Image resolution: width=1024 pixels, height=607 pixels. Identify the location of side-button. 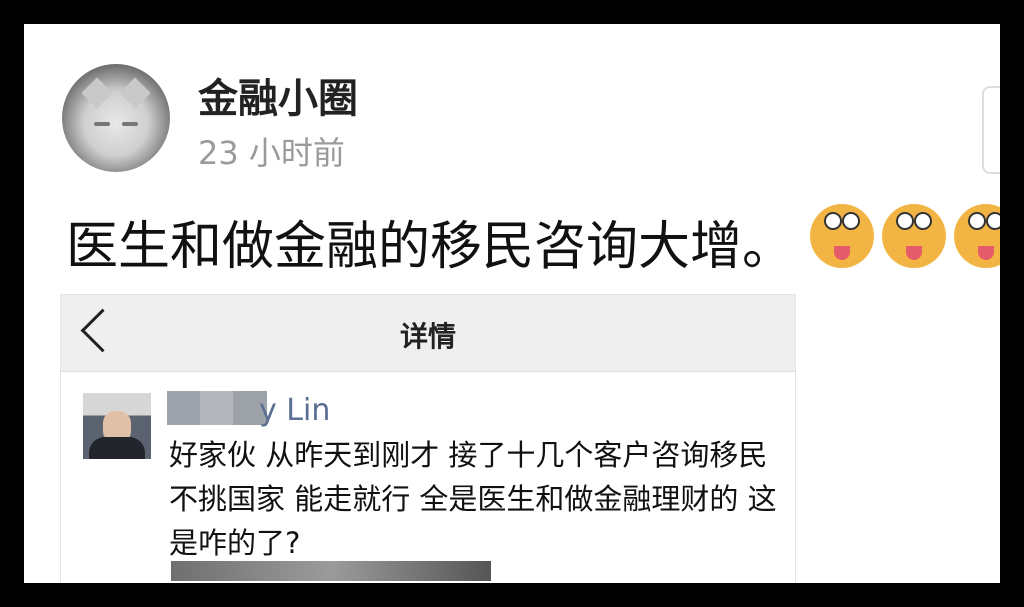
(991, 130).